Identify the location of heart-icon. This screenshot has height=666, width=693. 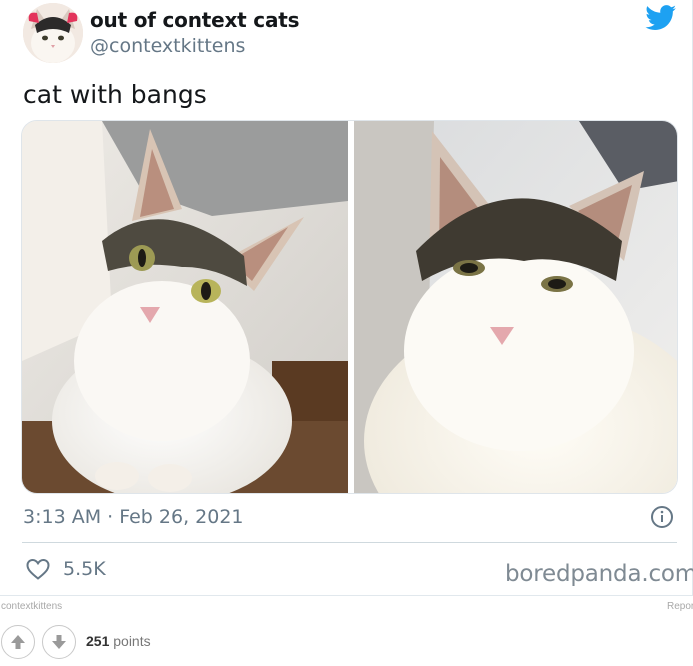
(38, 569).